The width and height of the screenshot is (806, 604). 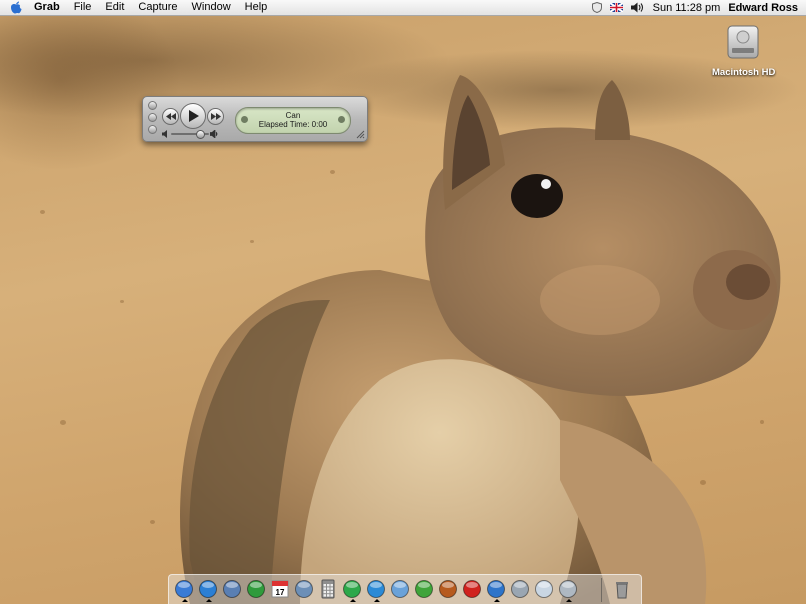 What do you see at coordinates (214, 134) in the screenshot?
I see `volume-high-icon` at bounding box center [214, 134].